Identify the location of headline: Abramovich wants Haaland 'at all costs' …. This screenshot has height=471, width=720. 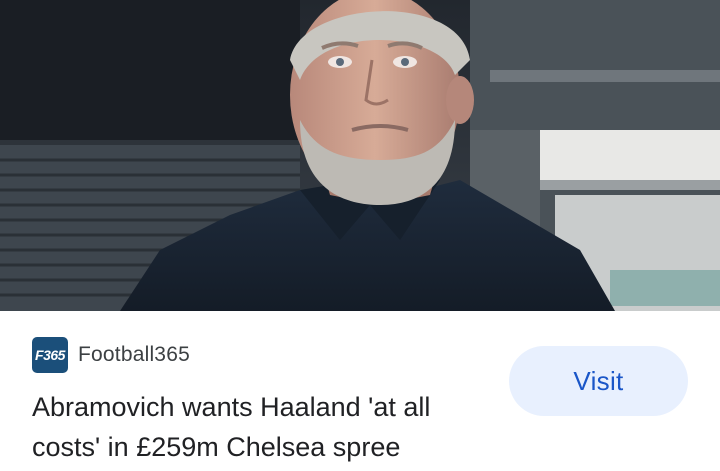
(257, 427).